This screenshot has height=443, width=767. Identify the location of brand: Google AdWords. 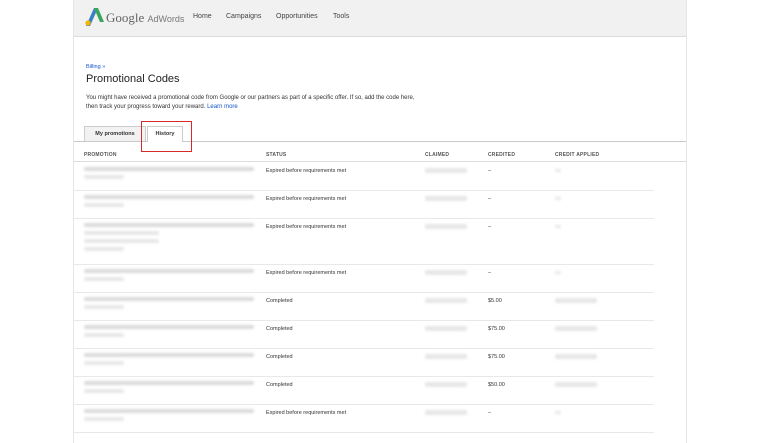
(145, 17).